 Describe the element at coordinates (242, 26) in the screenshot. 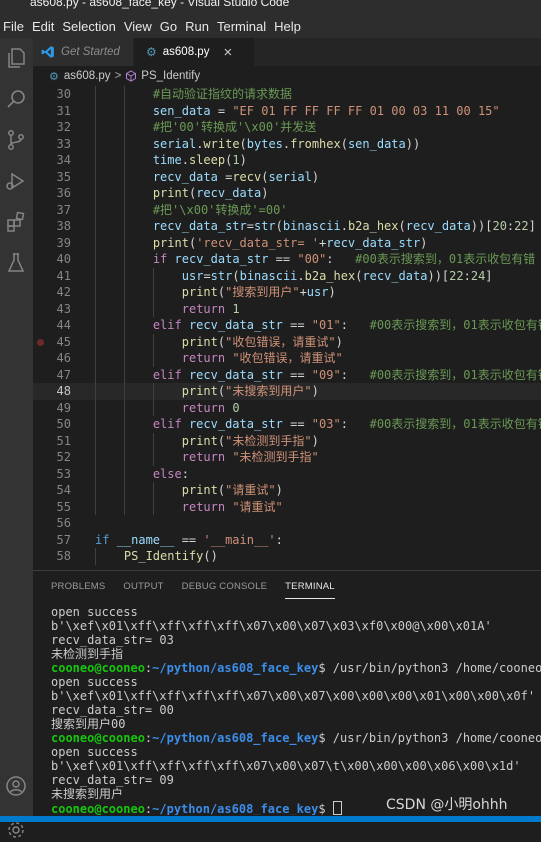

I see `menu-terminal: Terminal` at that location.